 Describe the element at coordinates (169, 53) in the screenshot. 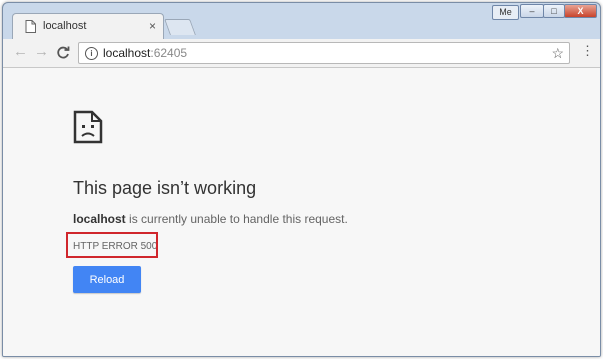

I see `url-port: :62405` at that location.